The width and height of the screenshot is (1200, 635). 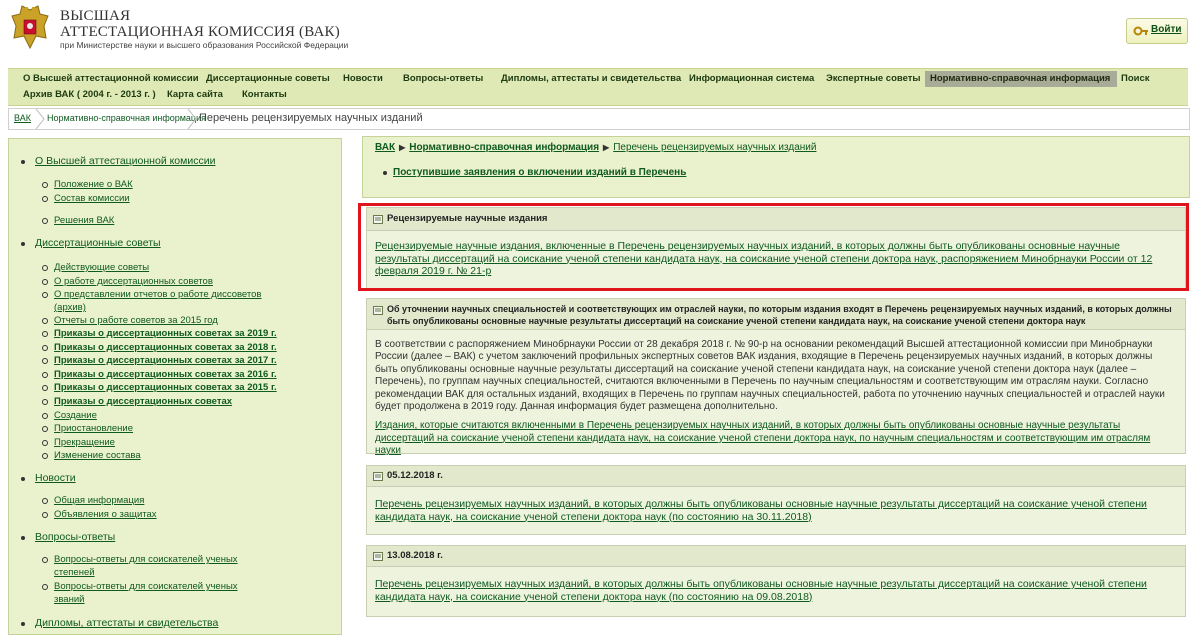 I want to click on sidebar-item: Изменение состава, so click(x=97, y=455).